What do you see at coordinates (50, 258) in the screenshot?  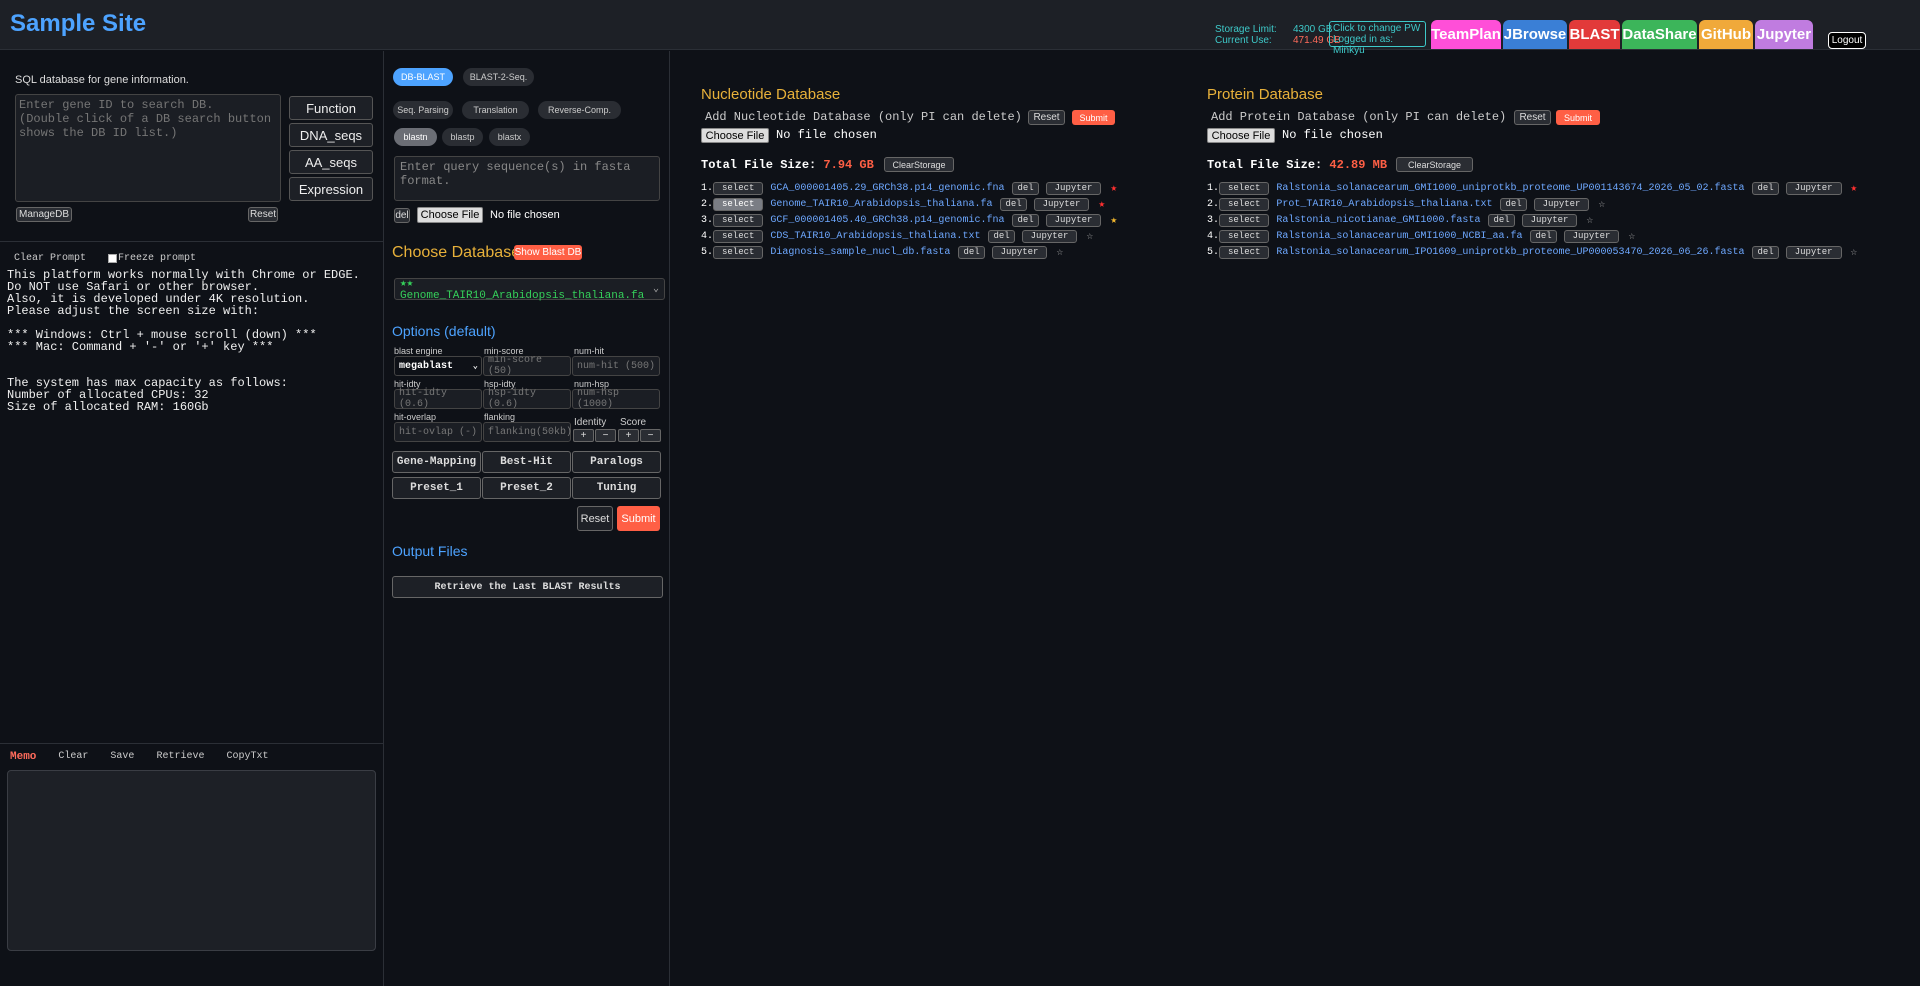 I see `clear-prompt-button: Clear Prompt` at bounding box center [50, 258].